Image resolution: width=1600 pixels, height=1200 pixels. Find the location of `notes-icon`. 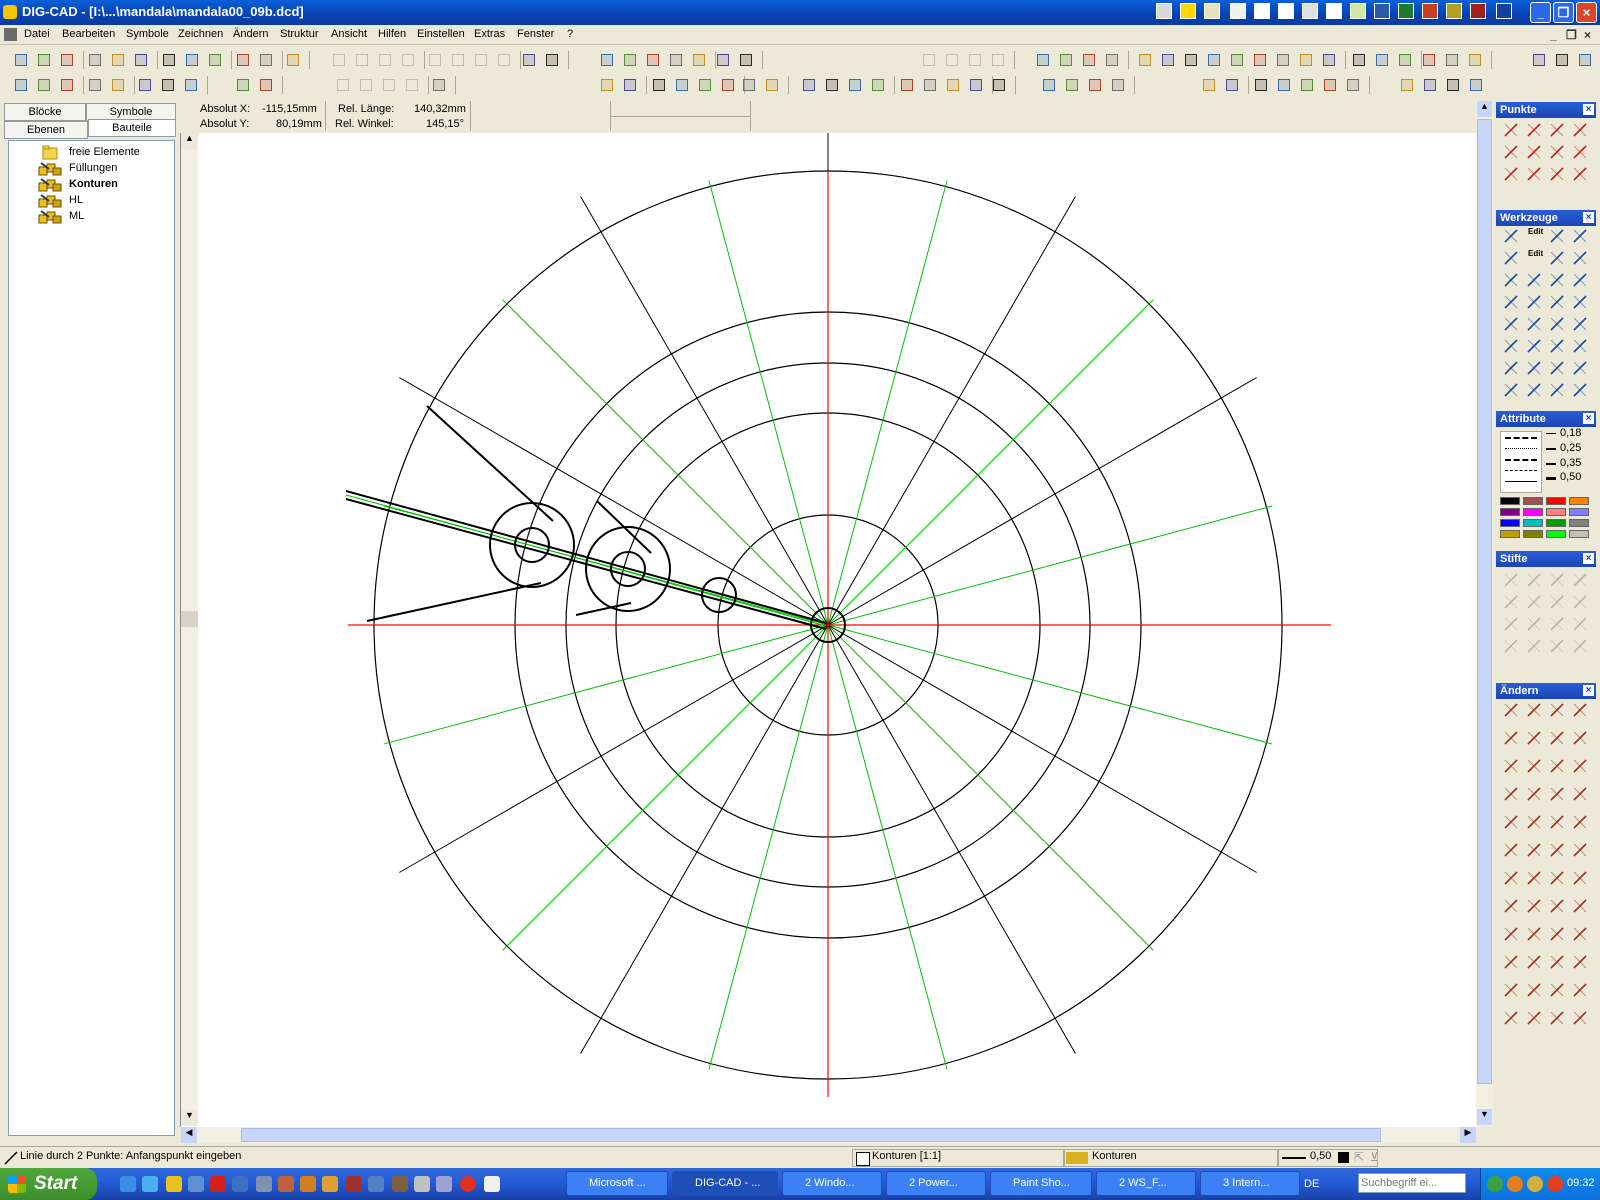

notes-icon is located at coordinates (1358, 11).